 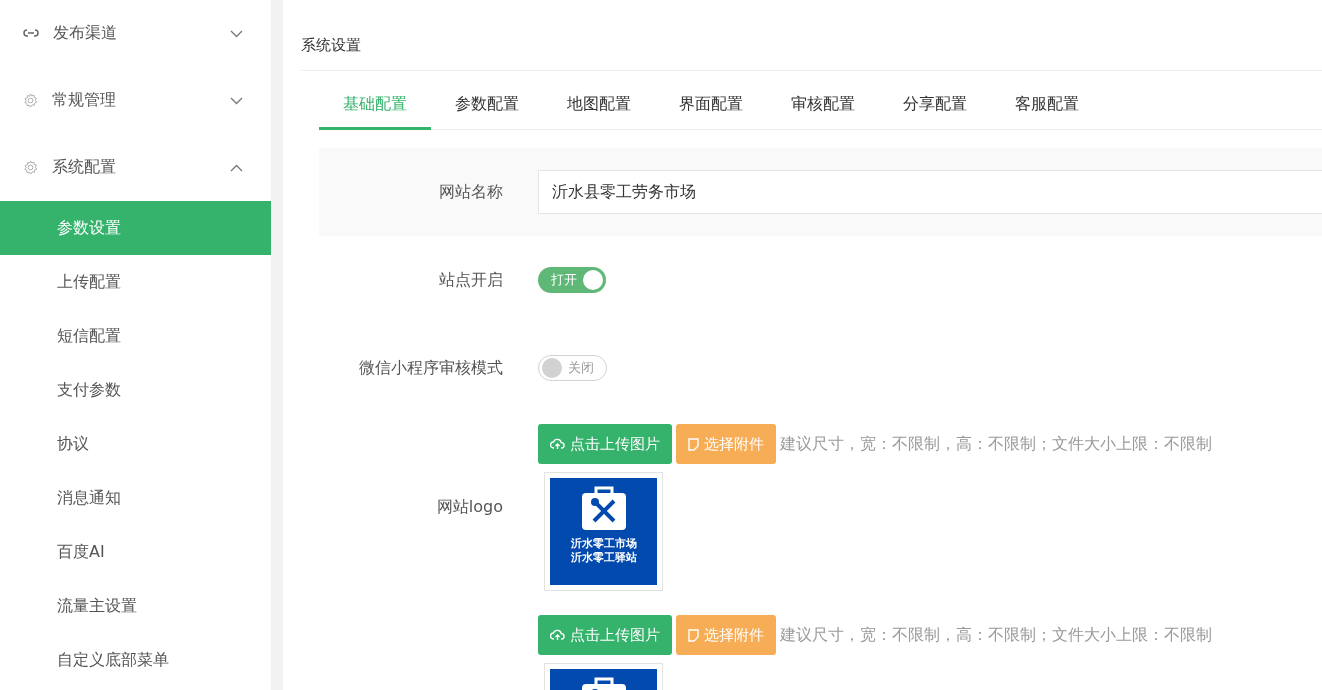 I want to click on sidebar-group: 发布渠道, so click(x=135, y=33).